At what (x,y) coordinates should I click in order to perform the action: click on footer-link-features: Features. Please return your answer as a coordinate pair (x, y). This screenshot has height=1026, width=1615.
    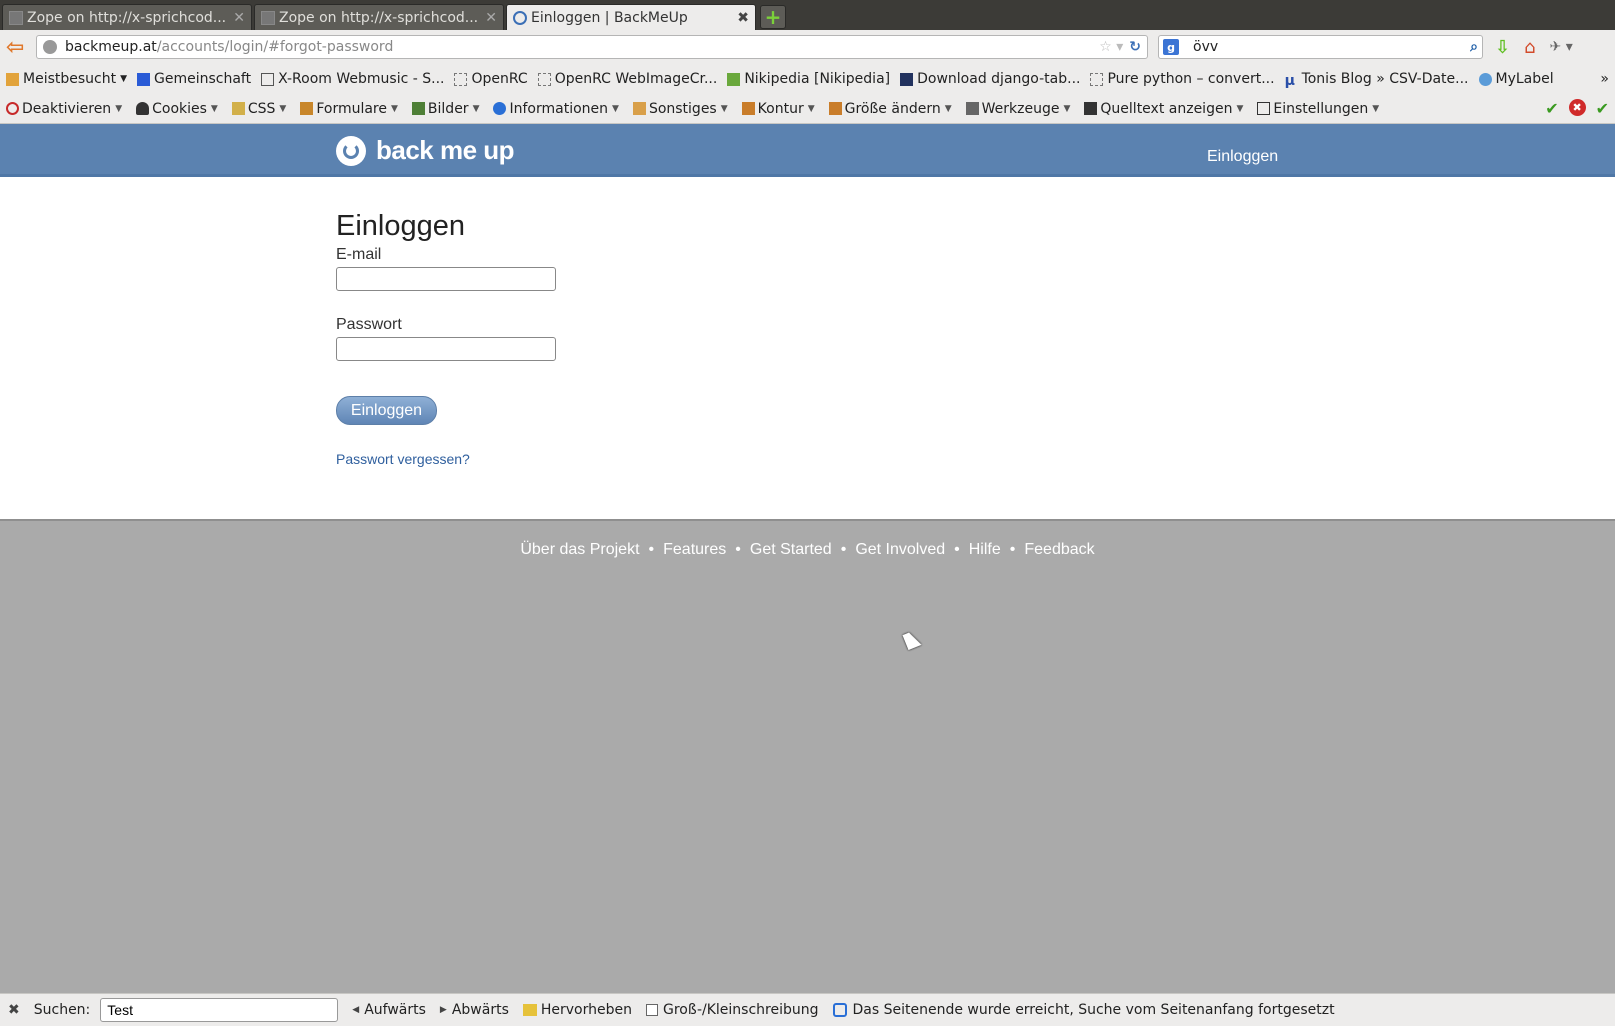
    Looking at the image, I should click on (694, 550).